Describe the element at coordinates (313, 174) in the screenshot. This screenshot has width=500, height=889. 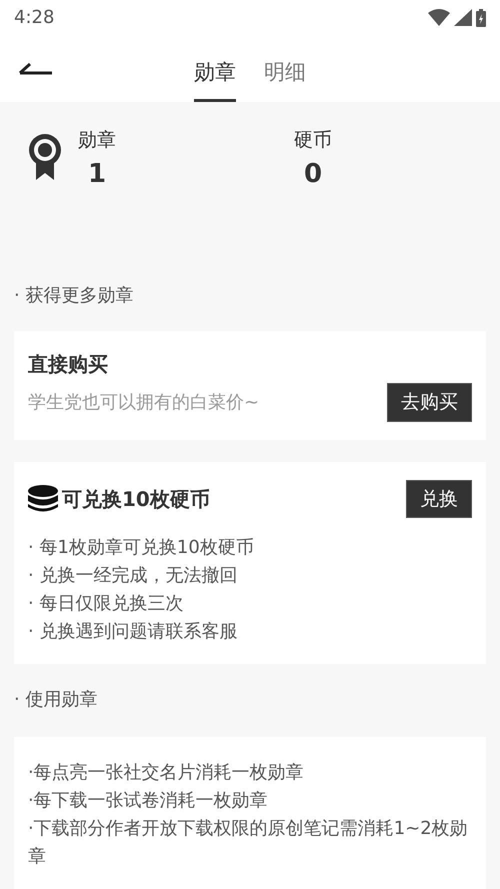
I see `stat-value: 0` at that location.